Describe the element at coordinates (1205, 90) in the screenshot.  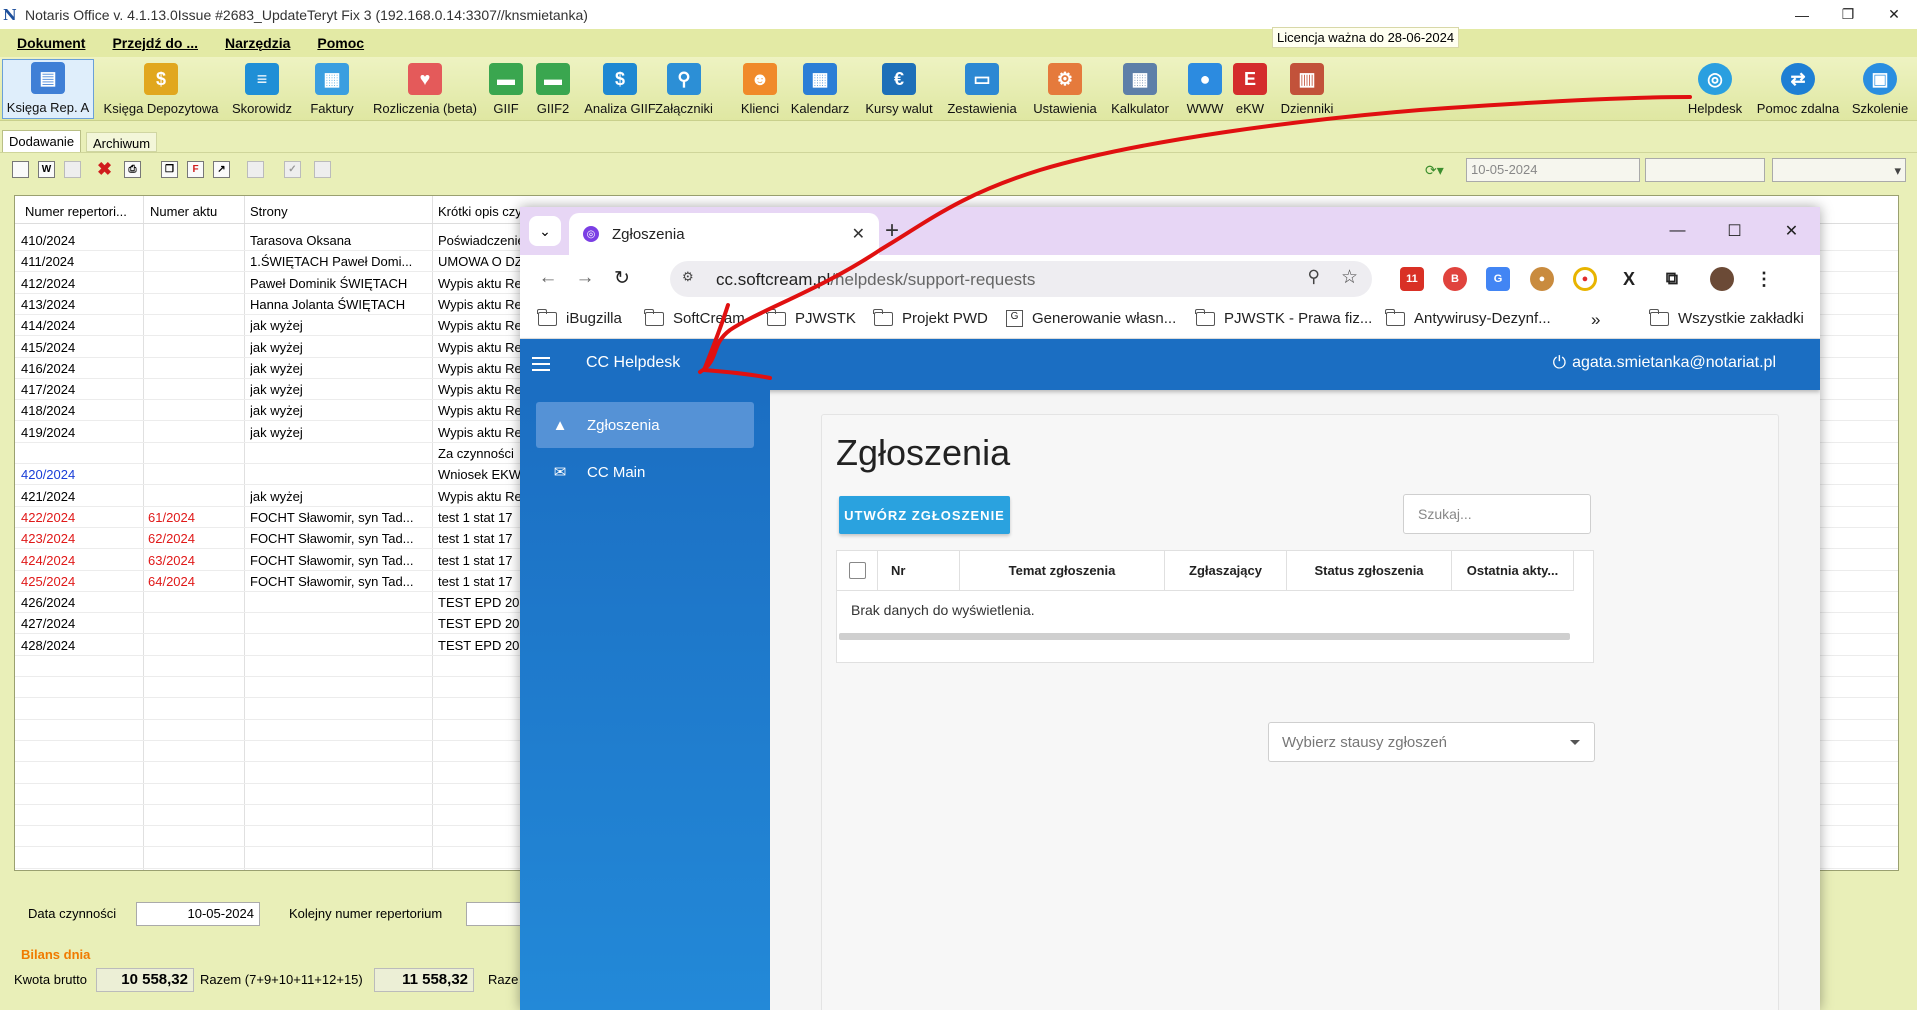
I see `toolbar-button-15: ● WWW` at that location.